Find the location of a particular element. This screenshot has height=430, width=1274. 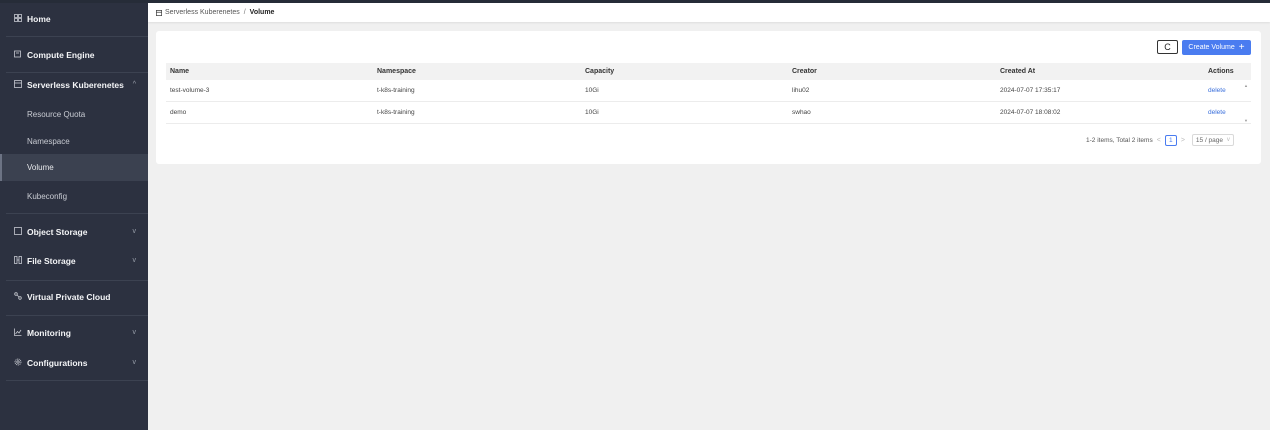

pagination-summary: 1-2 items, Total 2 items is located at coordinates (1119, 140).